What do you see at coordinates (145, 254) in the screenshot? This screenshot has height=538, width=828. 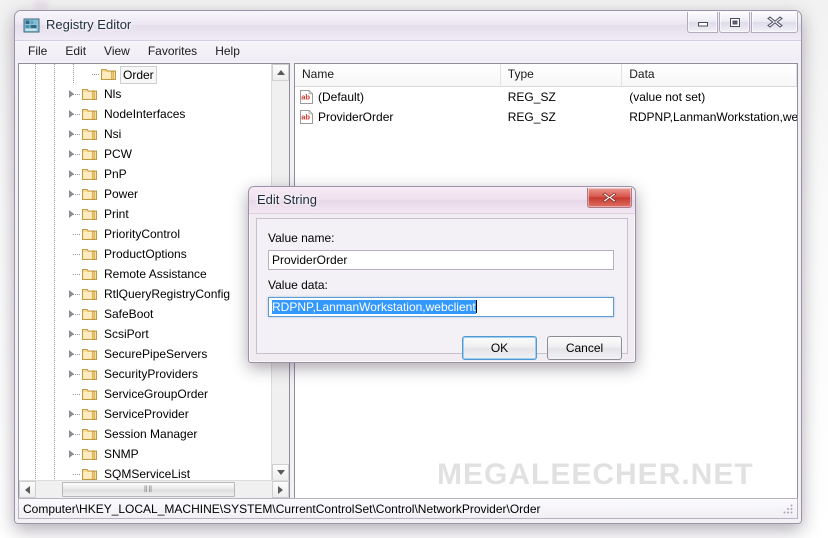 I see `tree-item: ProductOptions` at bounding box center [145, 254].